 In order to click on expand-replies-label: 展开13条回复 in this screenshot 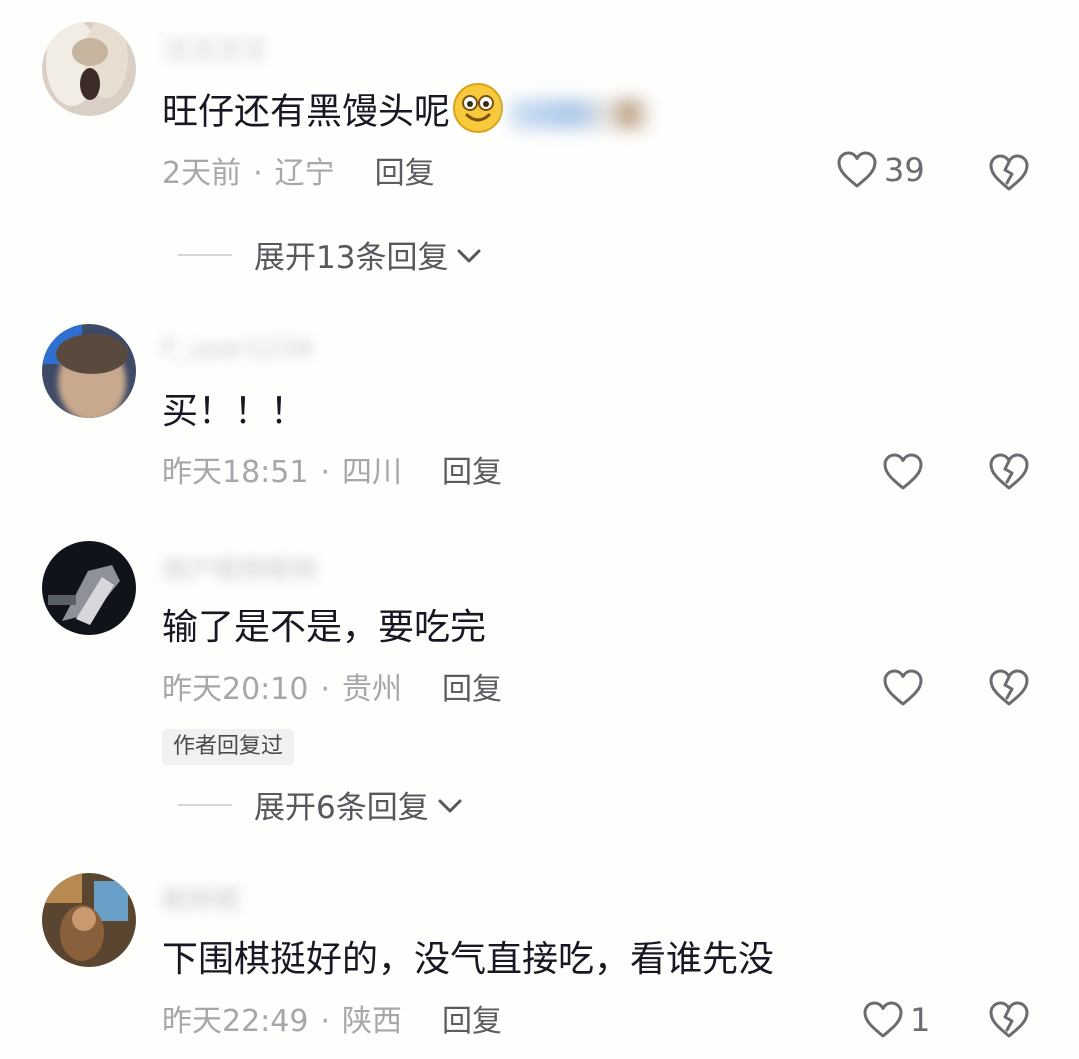, I will do `click(351, 258)`.